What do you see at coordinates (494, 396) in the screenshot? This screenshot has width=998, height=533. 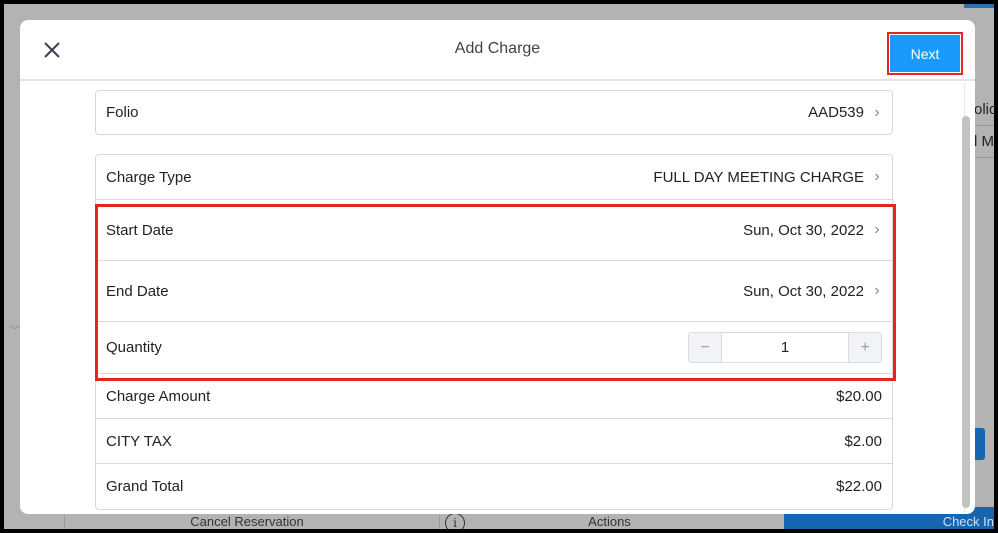 I see `charge-amount-row: Charge Amount $20.00` at bounding box center [494, 396].